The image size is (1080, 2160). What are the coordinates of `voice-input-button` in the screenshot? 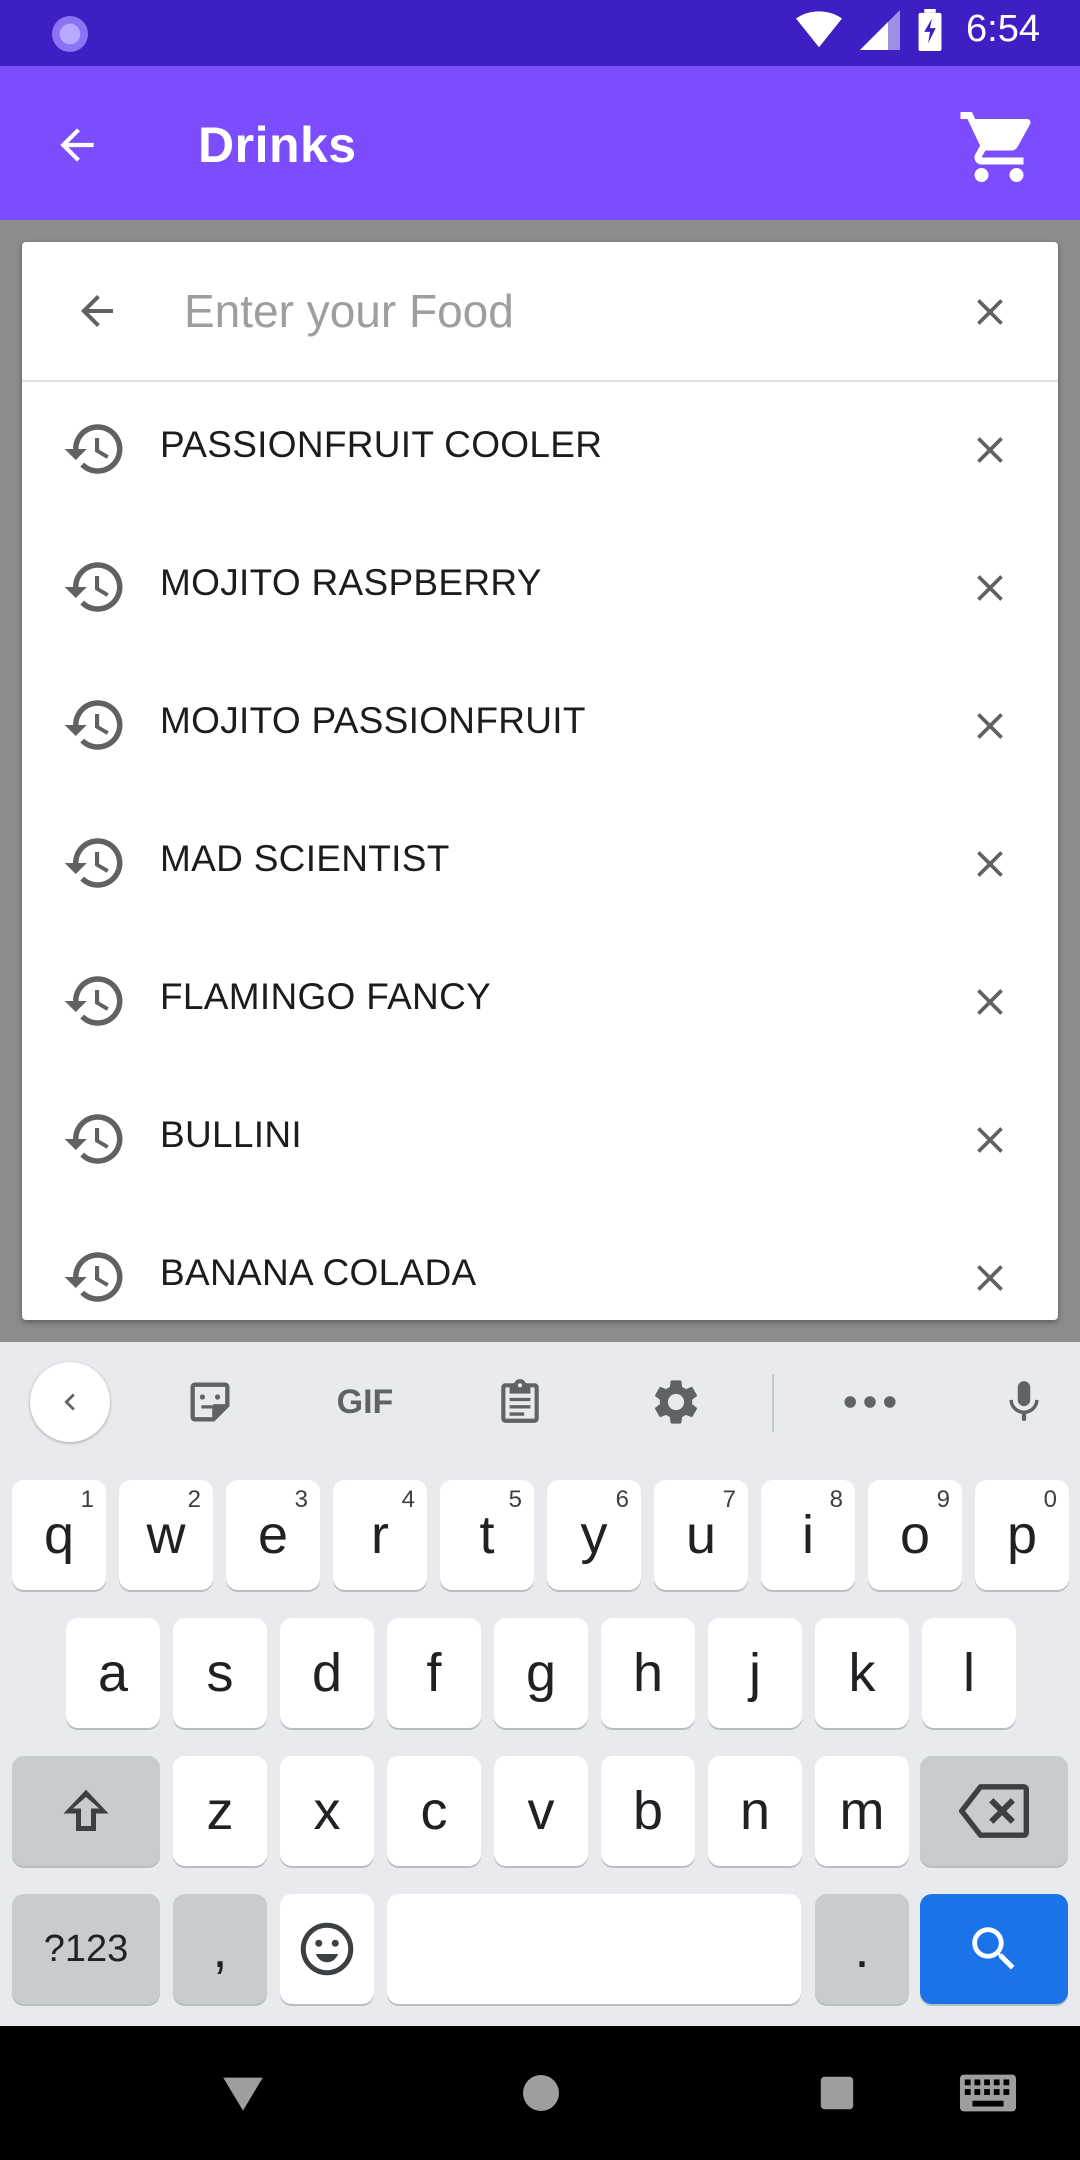 It's located at (1024, 1402).